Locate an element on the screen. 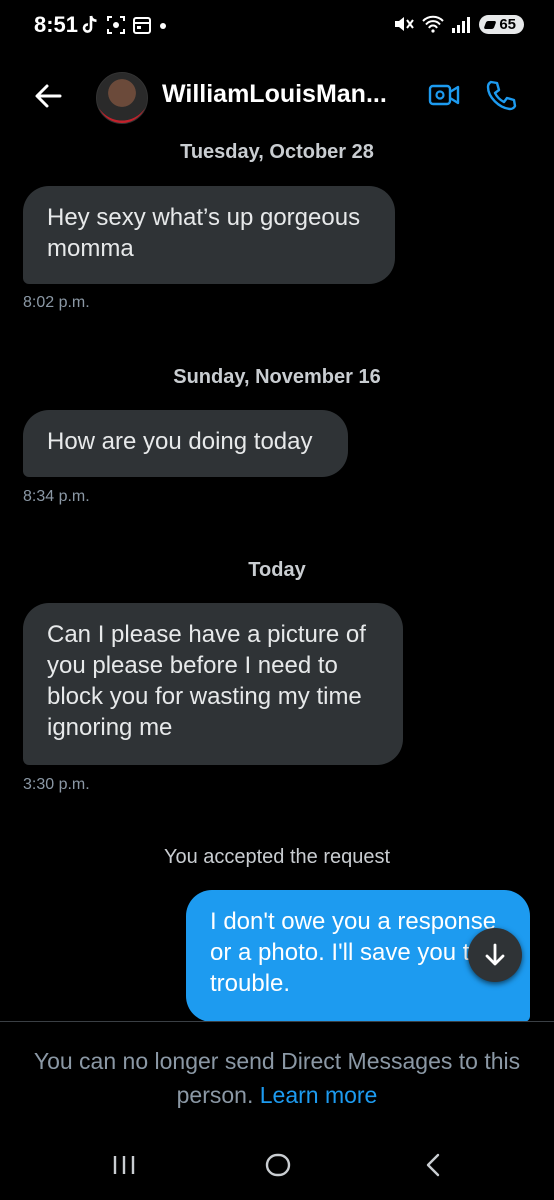  system-message: You accepted the request is located at coordinates (277, 857).